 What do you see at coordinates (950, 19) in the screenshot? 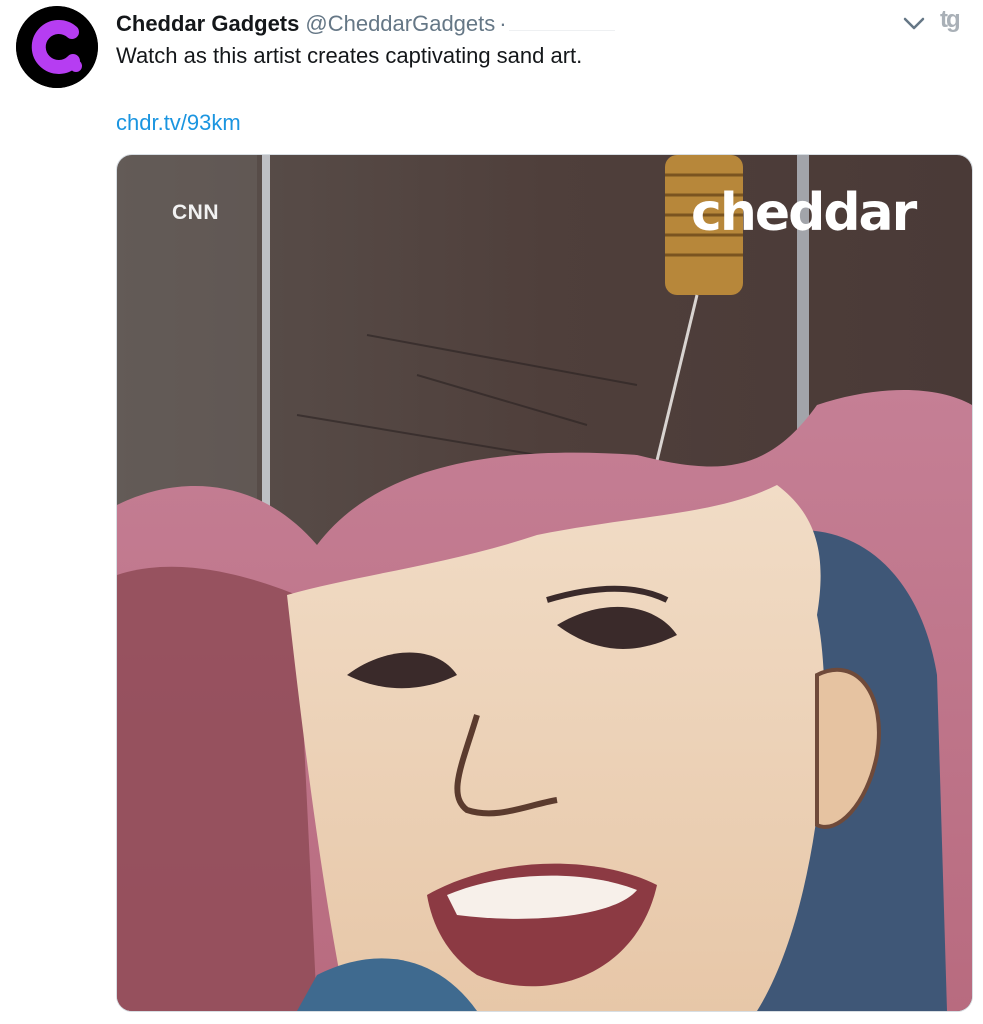
I see `tg-logo-icon: tg` at bounding box center [950, 19].